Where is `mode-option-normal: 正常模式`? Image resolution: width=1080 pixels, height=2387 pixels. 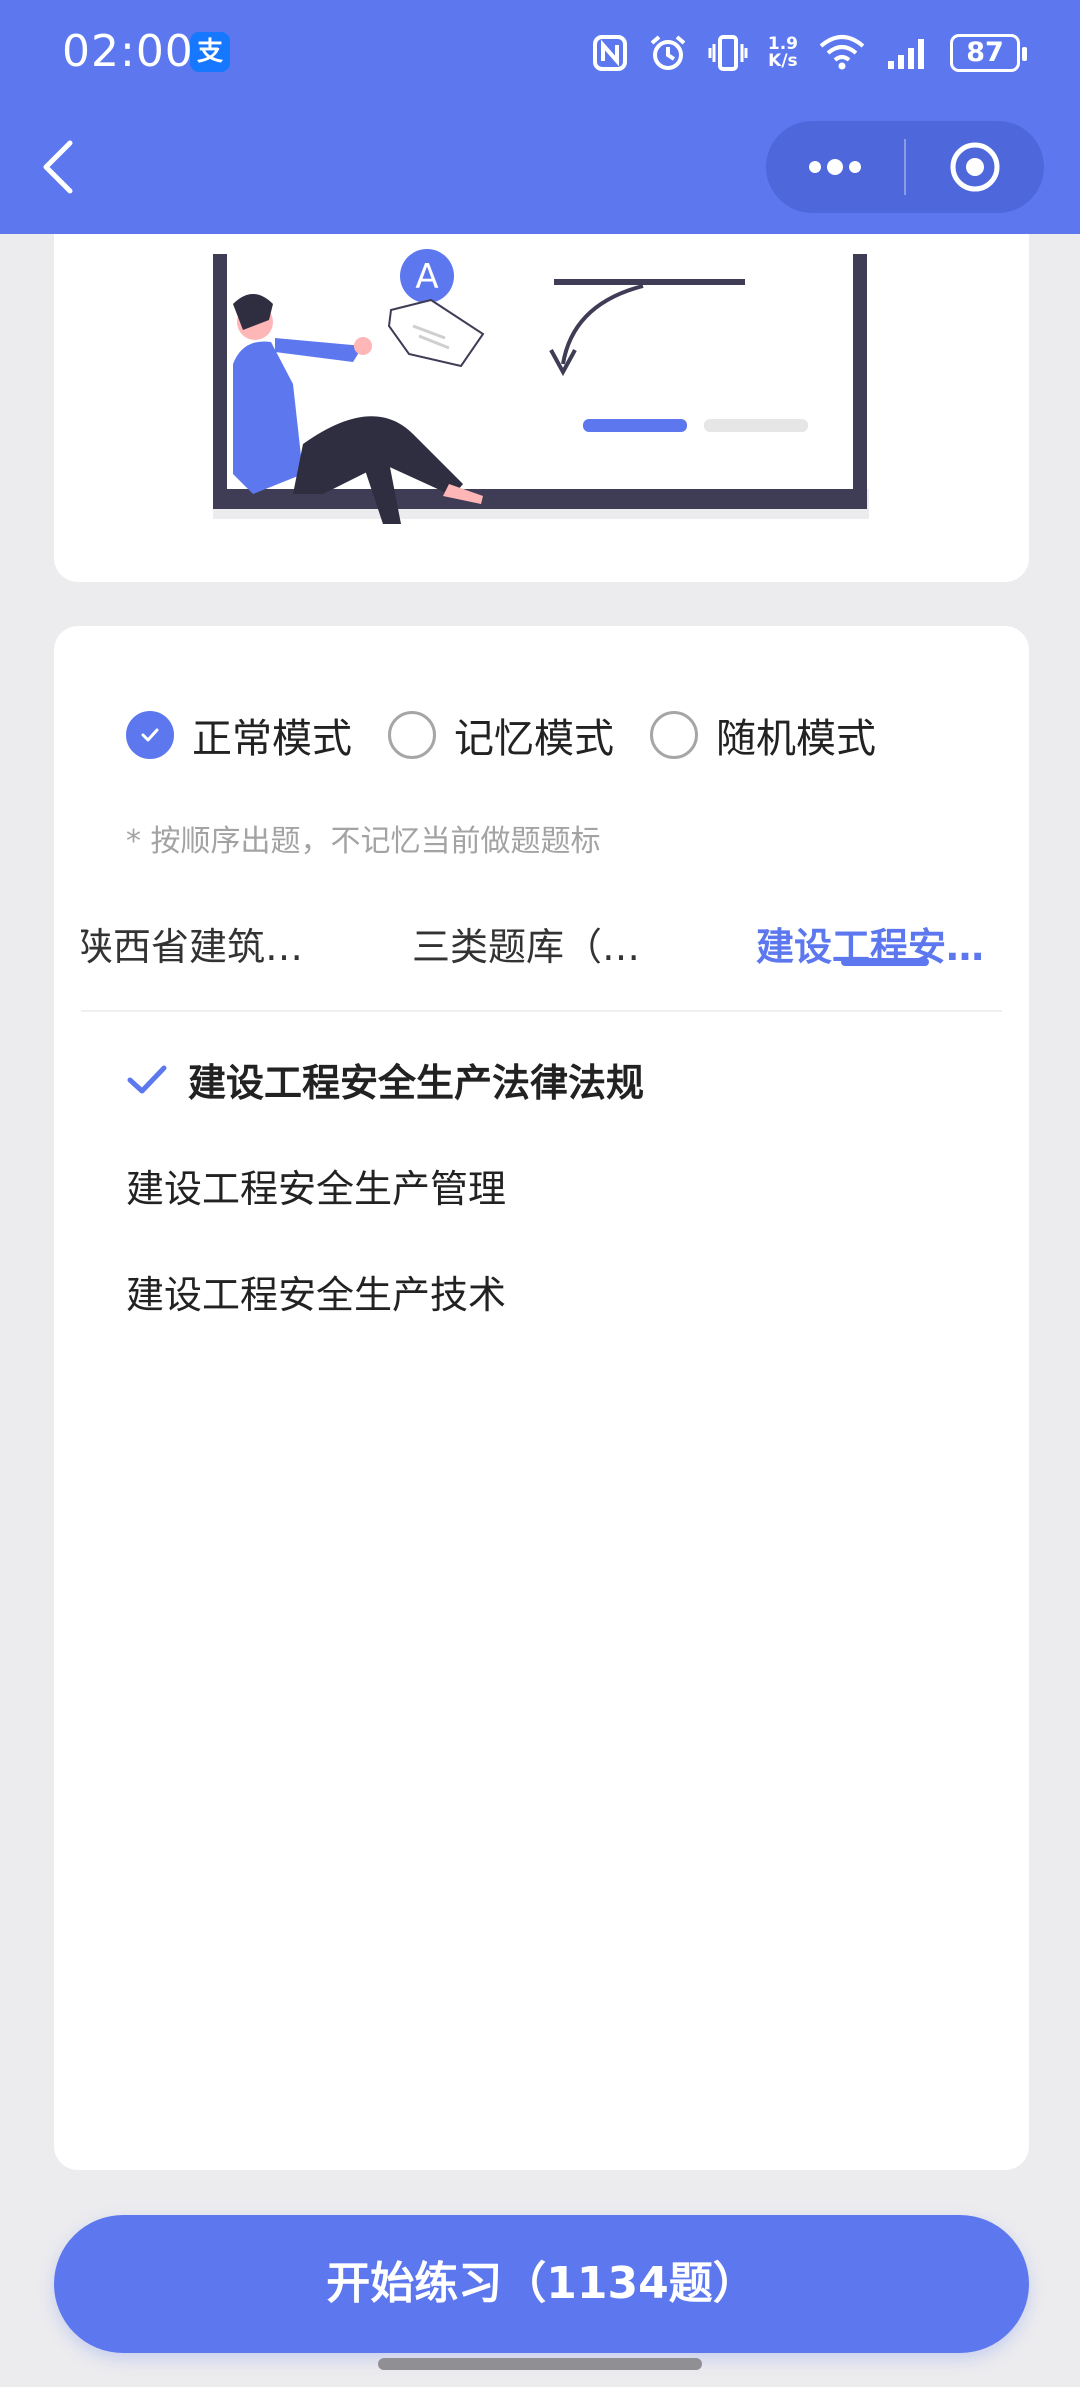 mode-option-normal: 正常模式 is located at coordinates (239, 735).